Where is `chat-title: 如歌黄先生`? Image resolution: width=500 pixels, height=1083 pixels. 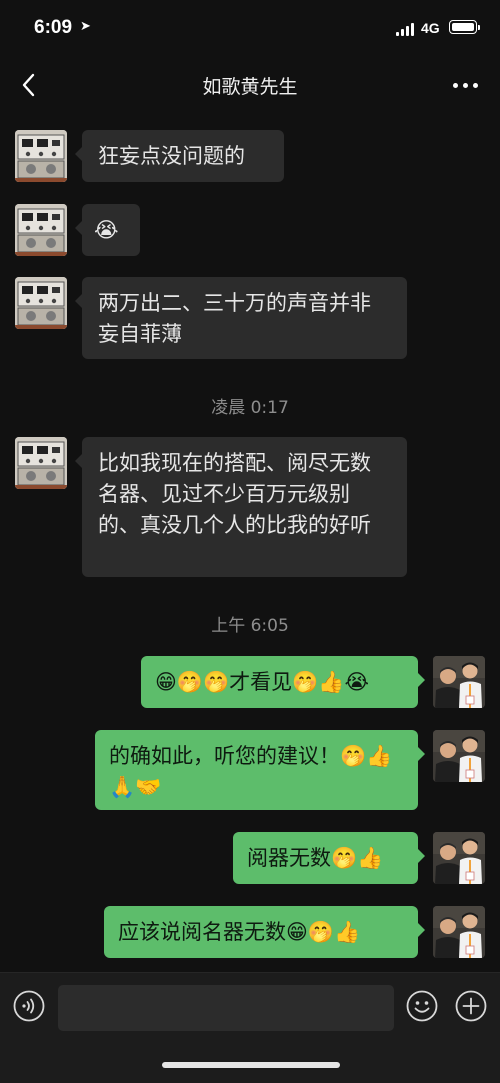 chat-title: 如歌黄先生 is located at coordinates (250, 87).